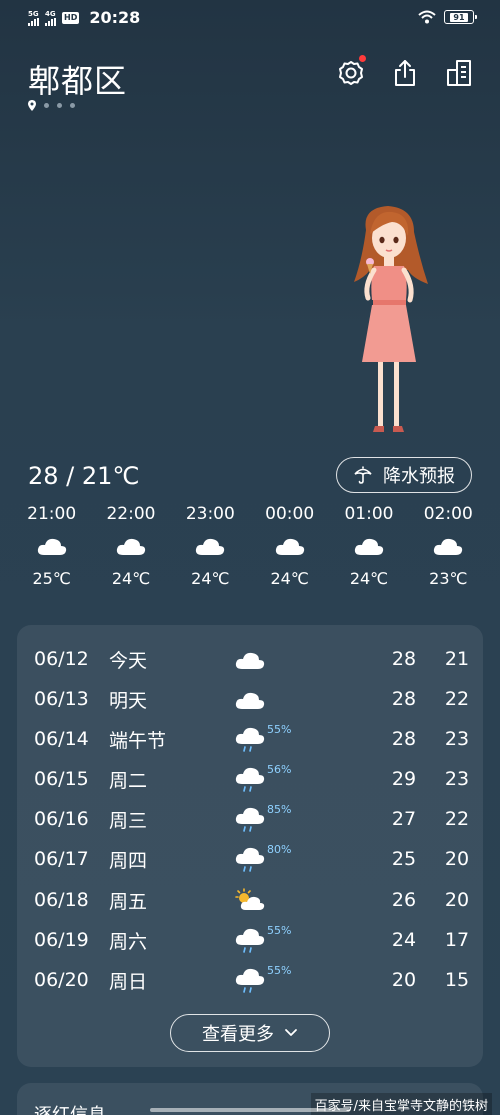 The image size is (500, 1115). I want to click on day-high: 25, so click(404, 859).